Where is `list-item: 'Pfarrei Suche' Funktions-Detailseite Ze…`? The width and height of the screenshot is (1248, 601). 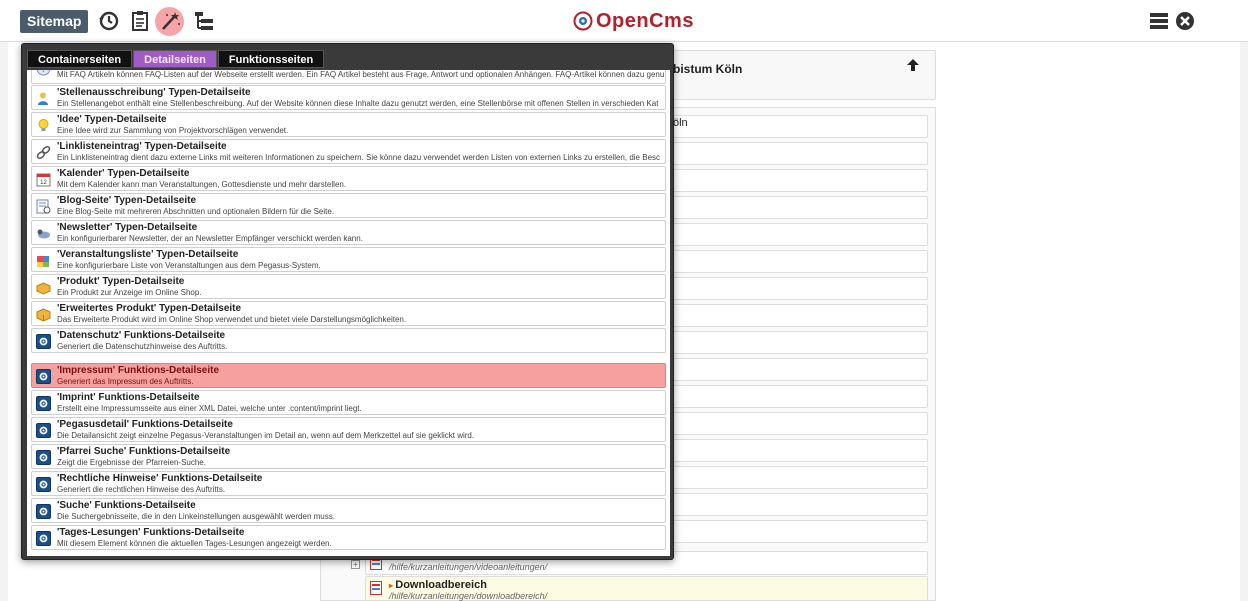 list-item: 'Pfarrei Suche' Funktions-Detailseite Ze… is located at coordinates (348, 456).